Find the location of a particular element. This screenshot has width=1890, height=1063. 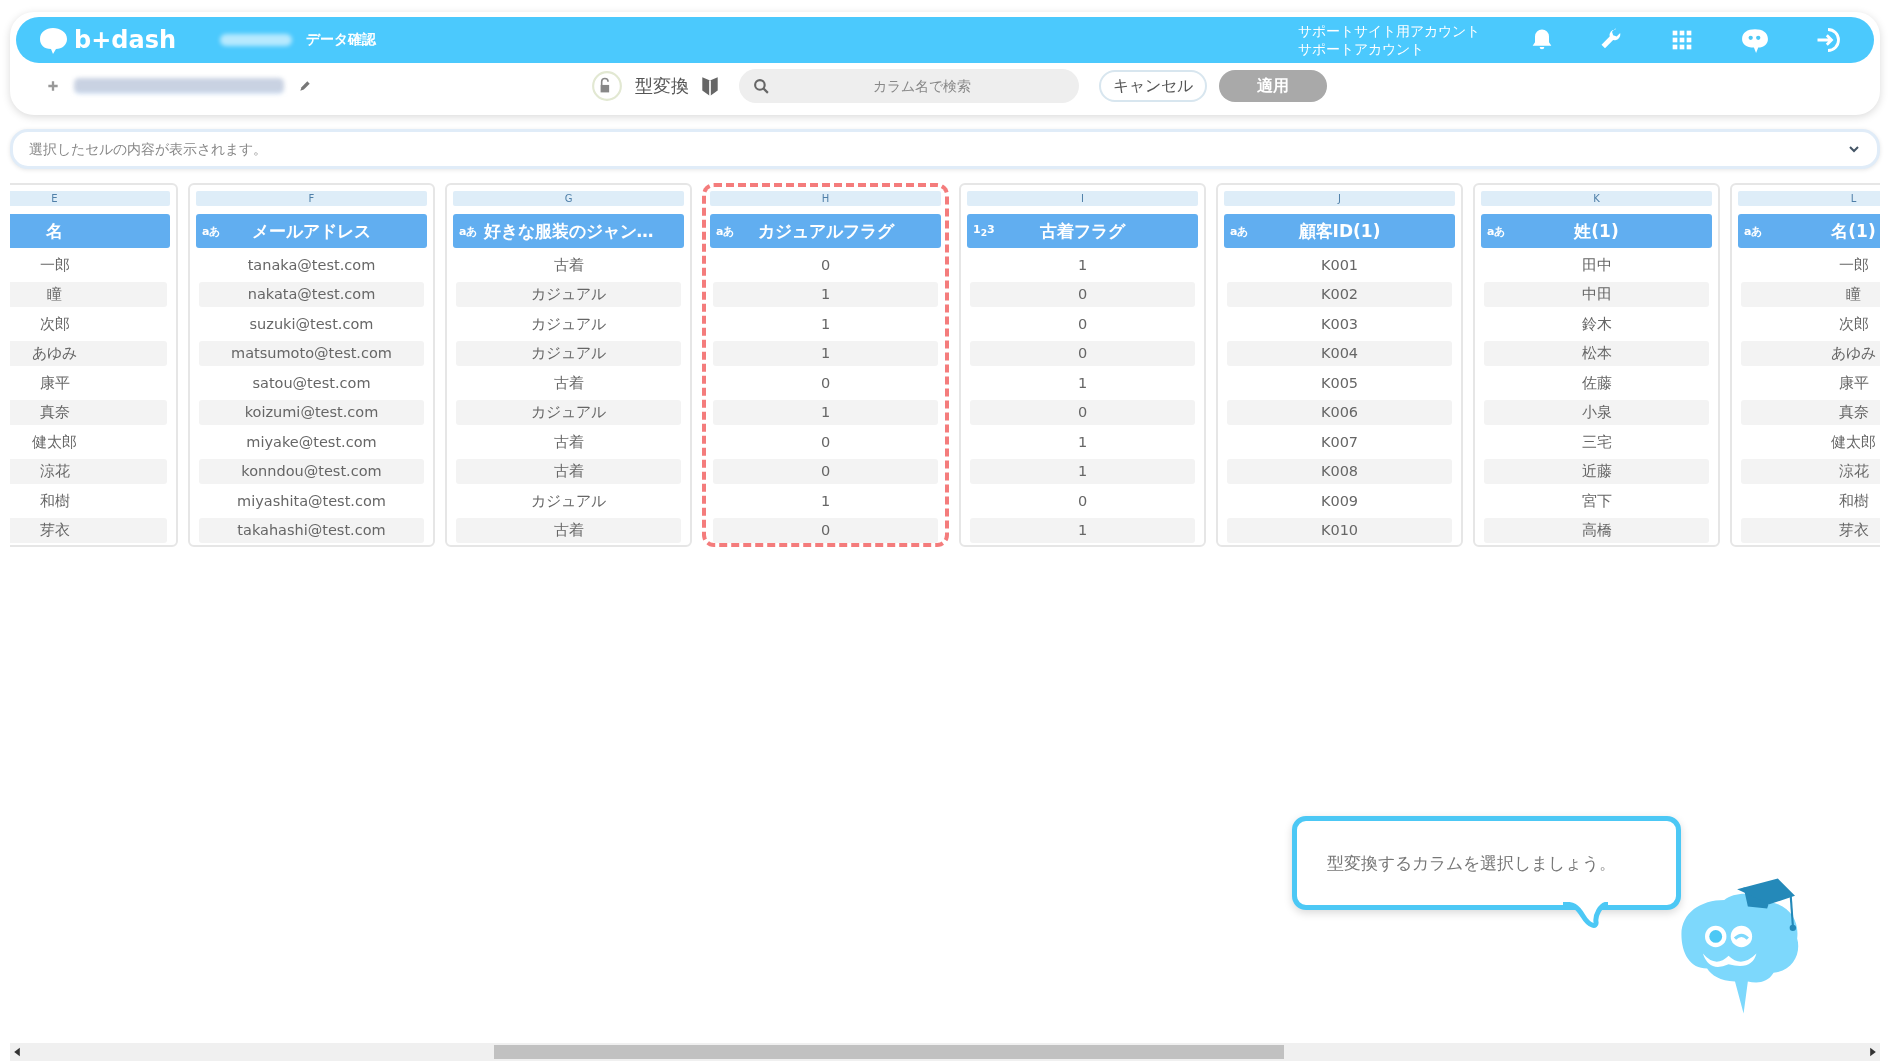

table-cell: 小泉 is located at coordinates (1596, 412).